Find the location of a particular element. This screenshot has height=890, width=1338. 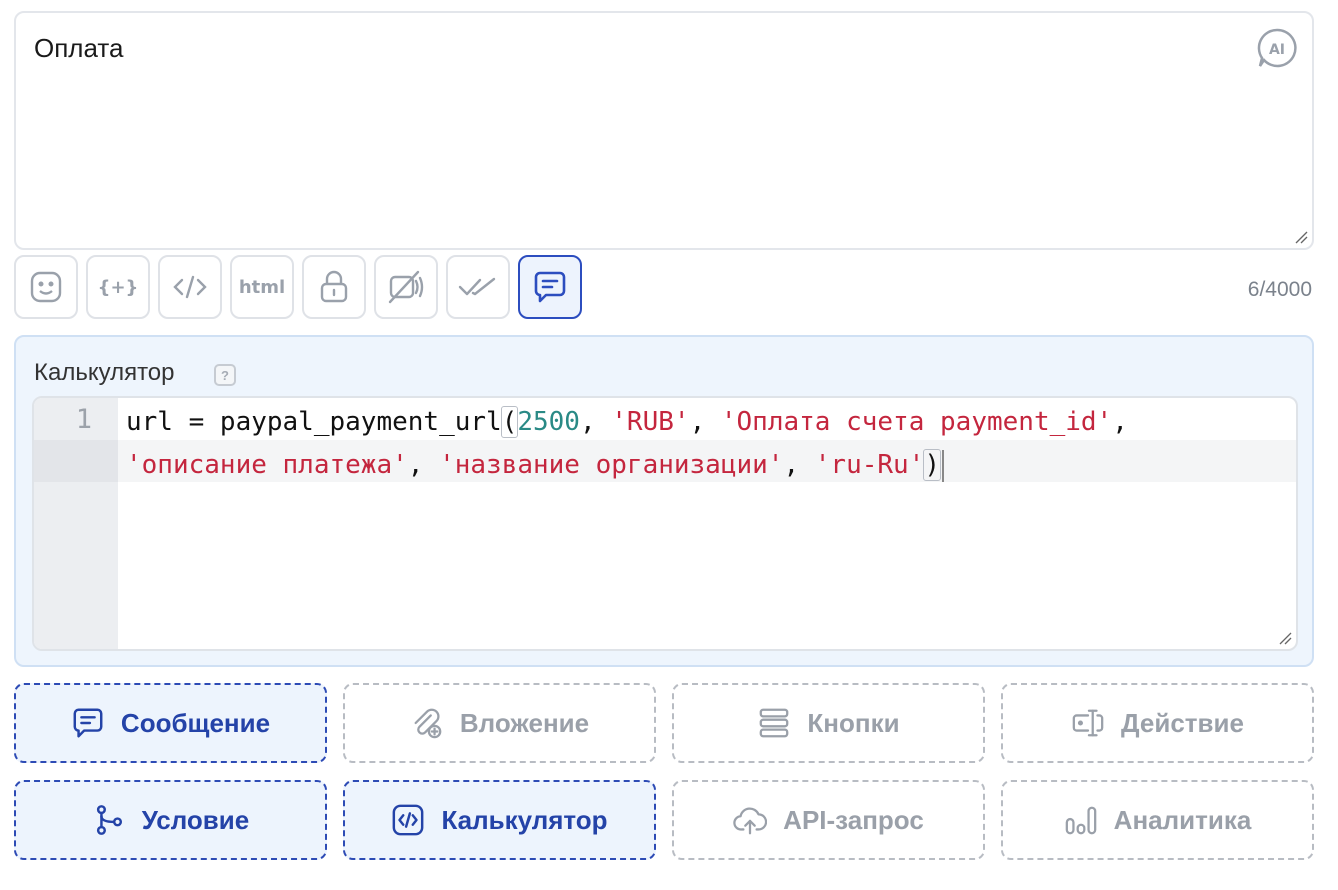

code-number: 2500 is located at coordinates (548, 422).